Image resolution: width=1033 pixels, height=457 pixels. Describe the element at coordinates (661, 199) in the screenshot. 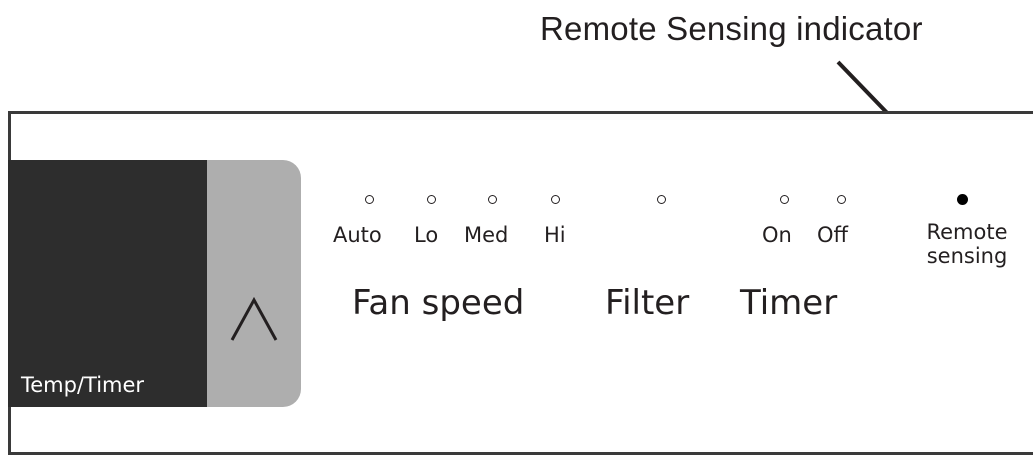

I see `led-filter` at that location.